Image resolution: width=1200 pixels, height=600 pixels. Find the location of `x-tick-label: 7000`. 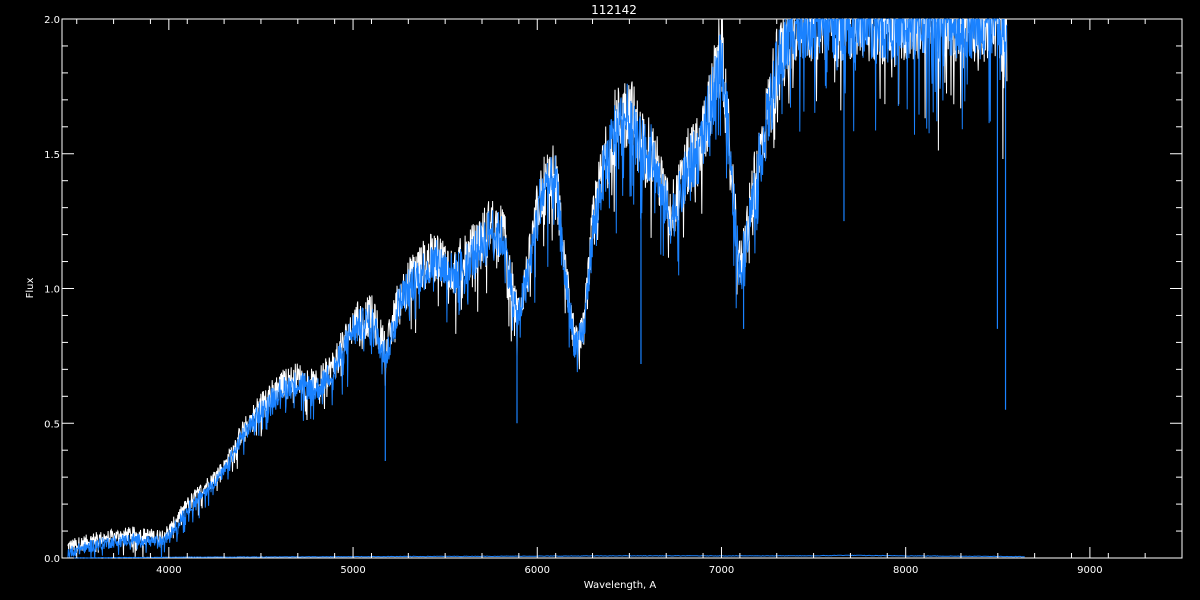

x-tick-label: 7000 is located at coordinates (721, 570).